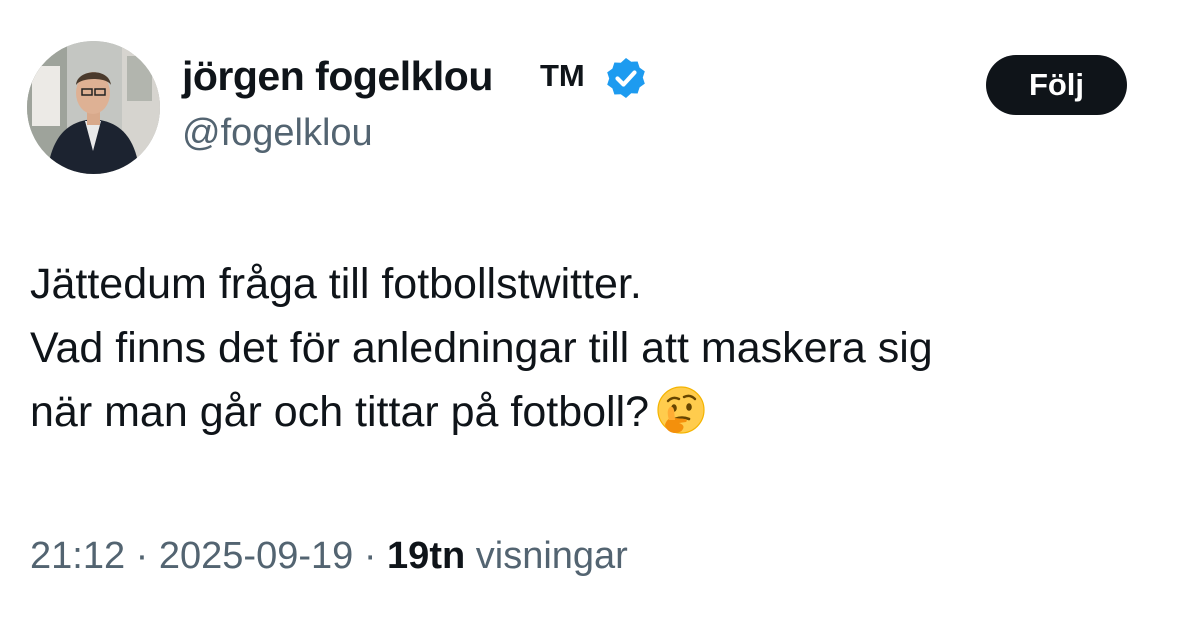 This screenshot has width=1179, height=625. I want to click on tweet-meta: 21:12 · 2025-09-19 · 19tn visningar, so click(329, 556).